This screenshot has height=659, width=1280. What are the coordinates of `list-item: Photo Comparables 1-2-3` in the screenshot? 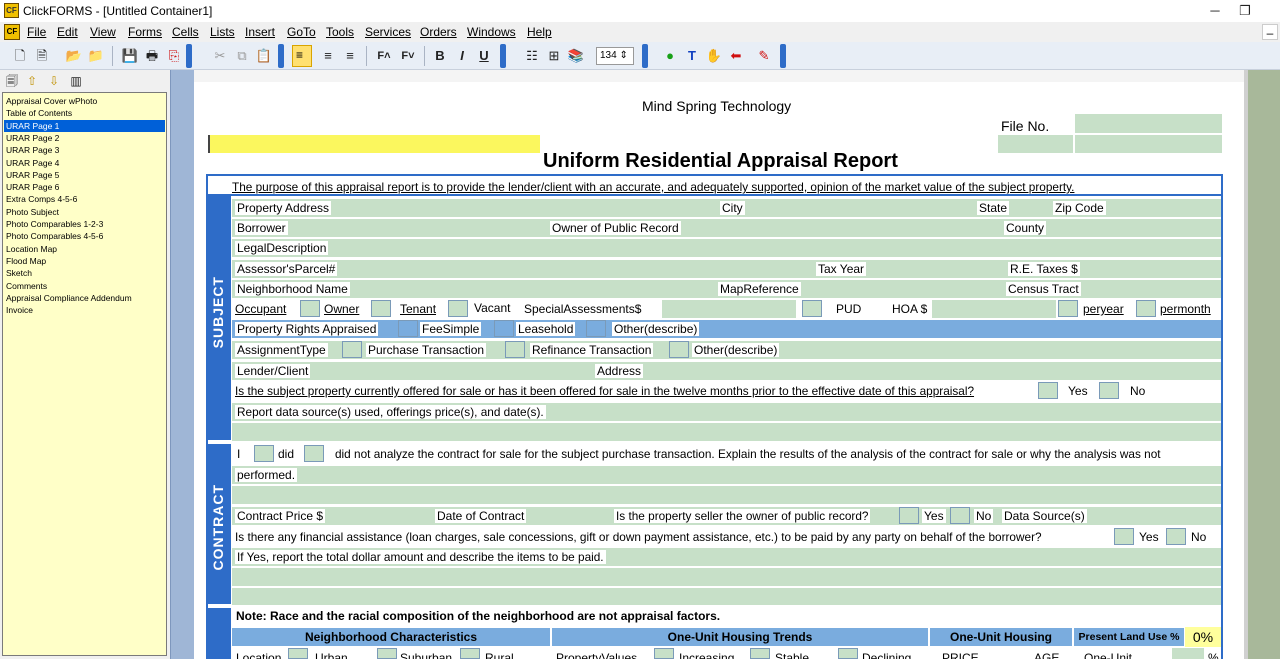 It's located at (84, 224).